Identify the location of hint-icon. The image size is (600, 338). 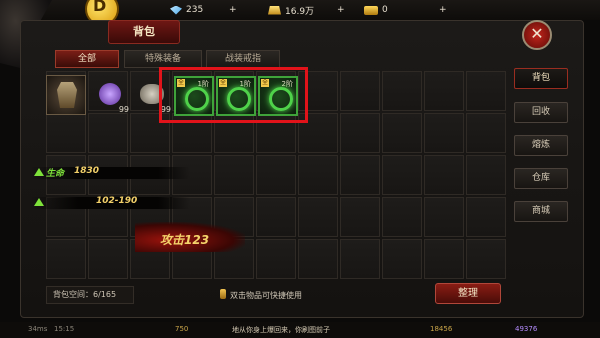
(223, 294).